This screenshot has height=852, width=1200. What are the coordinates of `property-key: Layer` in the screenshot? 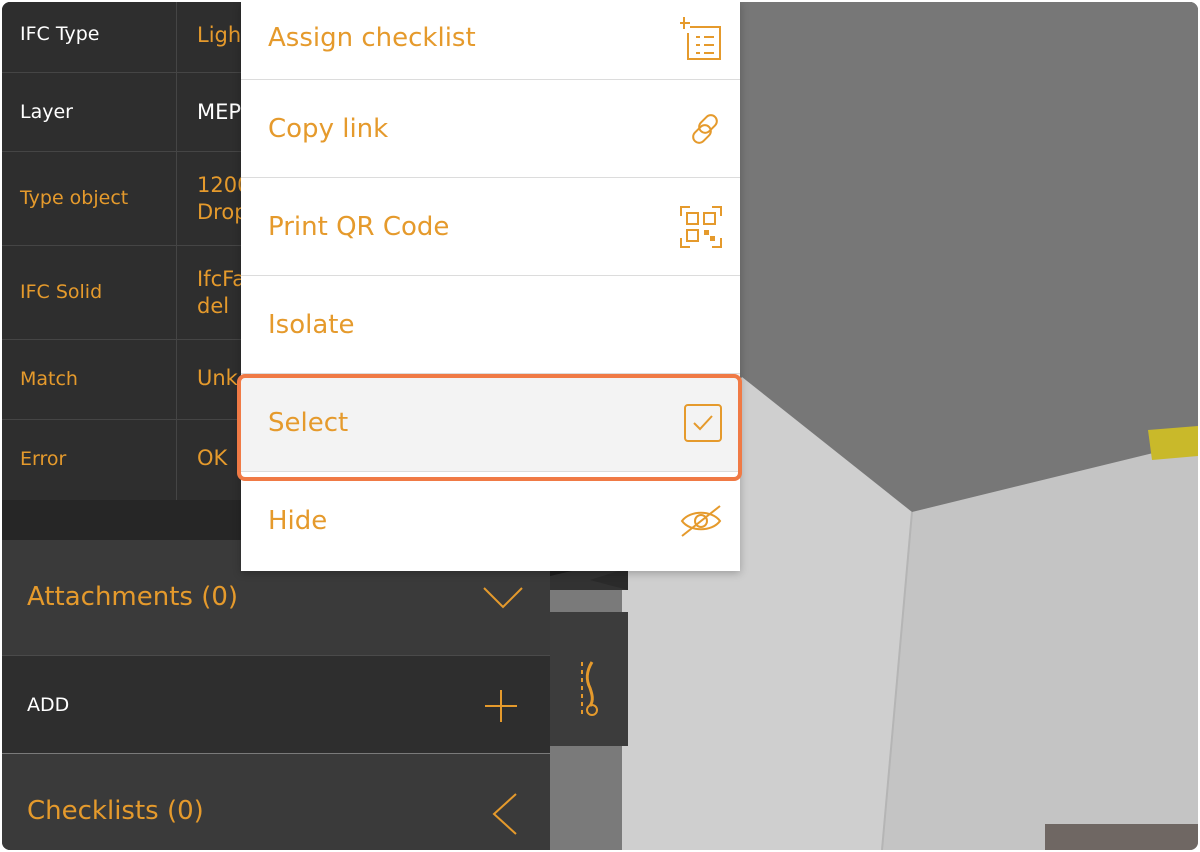 It's located at (46, 112).